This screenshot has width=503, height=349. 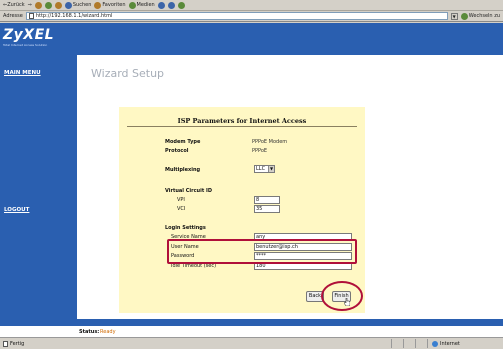 I want to click on history-button, so click(x=161, y=5).